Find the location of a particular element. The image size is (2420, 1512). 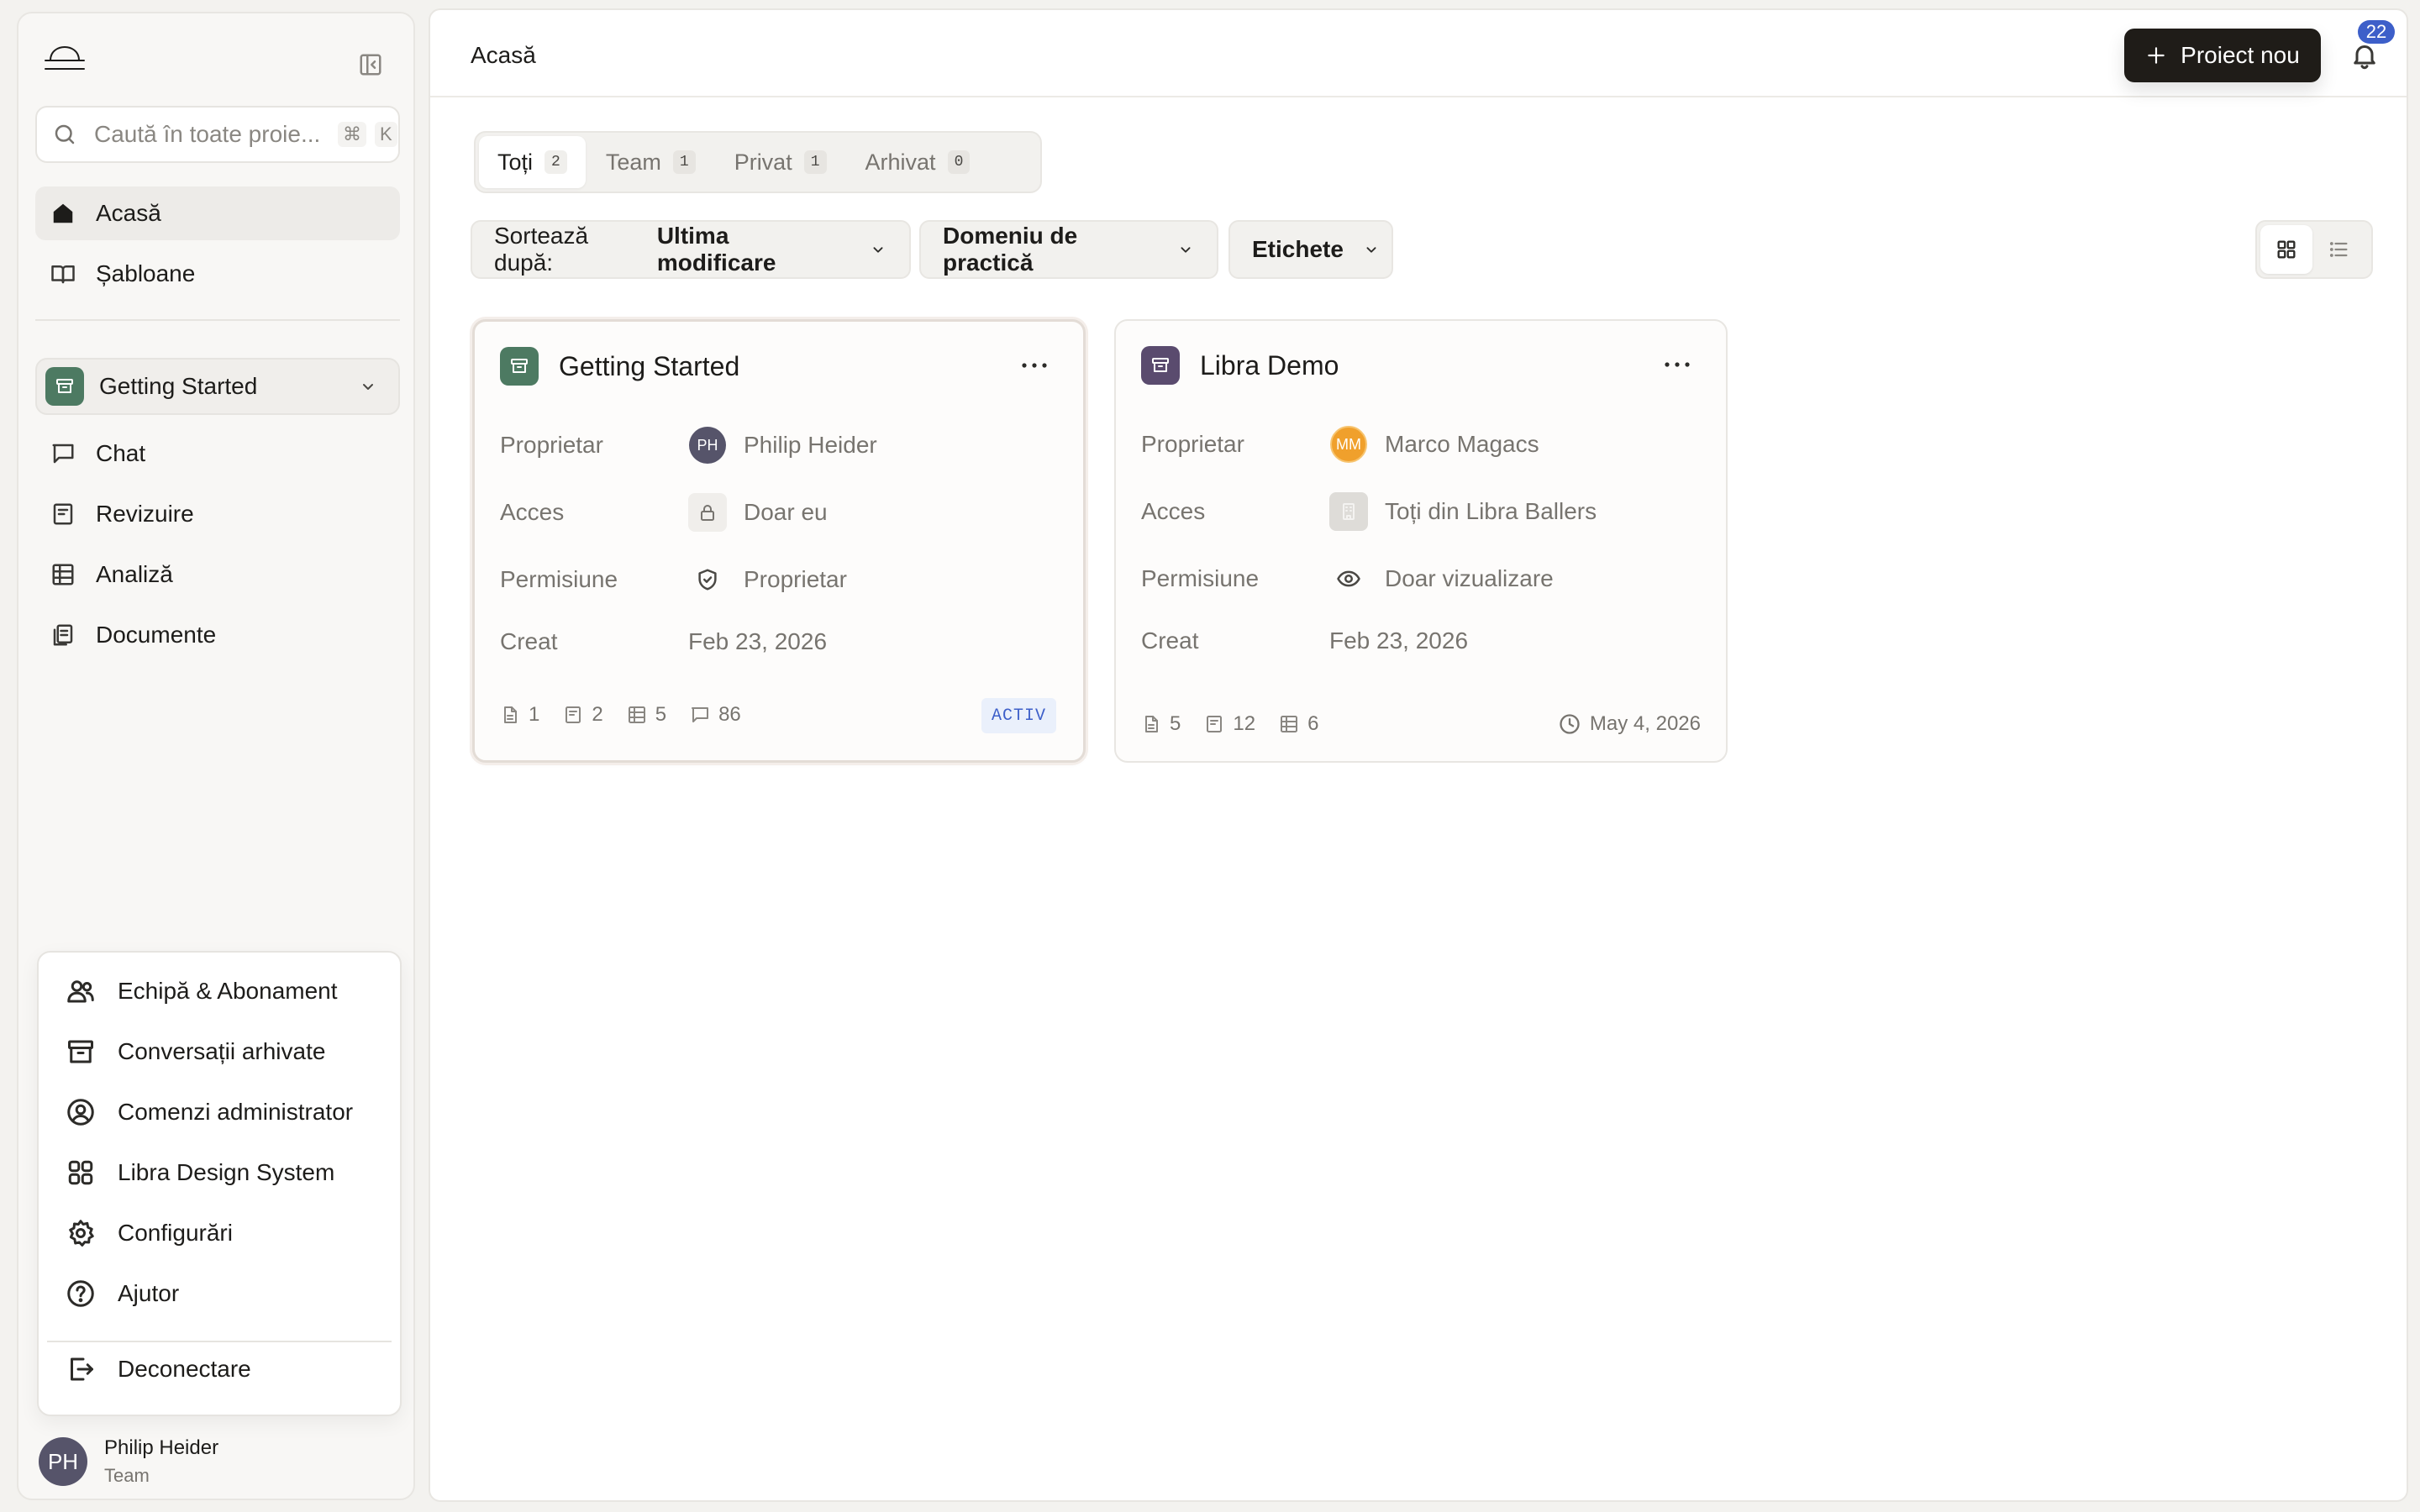

nav-item-label: Acasă is located at coordinates (128, 213).